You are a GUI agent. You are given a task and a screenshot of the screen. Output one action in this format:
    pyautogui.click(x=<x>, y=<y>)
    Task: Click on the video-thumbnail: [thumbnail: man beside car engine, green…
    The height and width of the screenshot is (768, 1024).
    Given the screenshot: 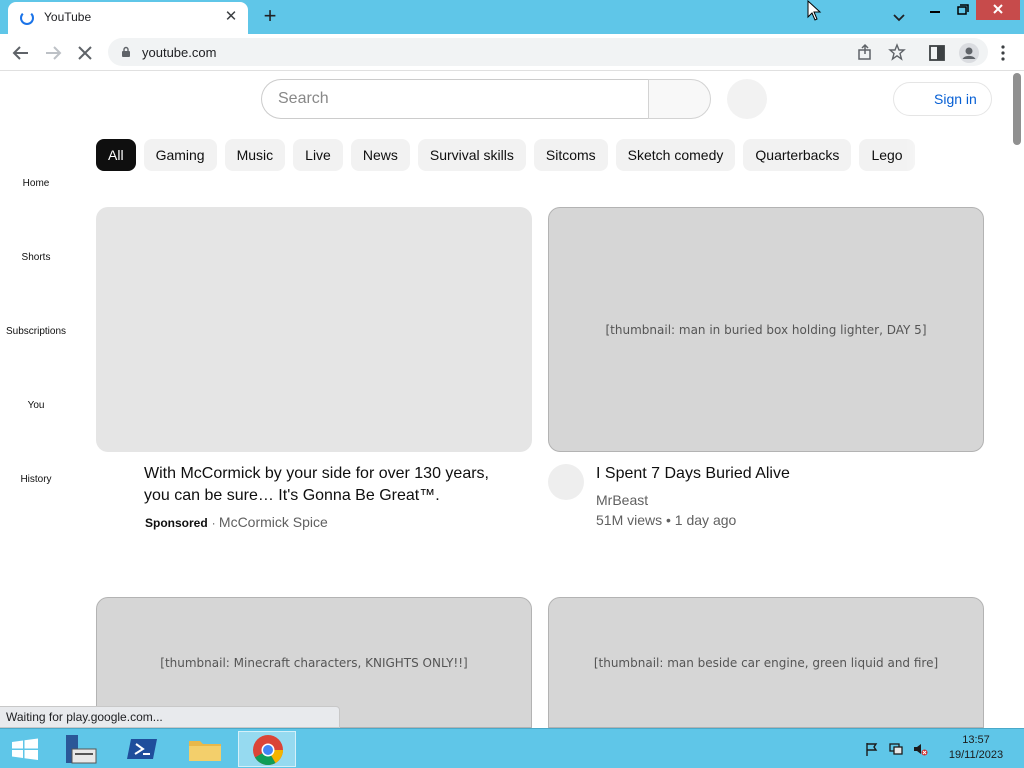 What is the action you would take?
    pyautogui.click(x=766, y=662)
    